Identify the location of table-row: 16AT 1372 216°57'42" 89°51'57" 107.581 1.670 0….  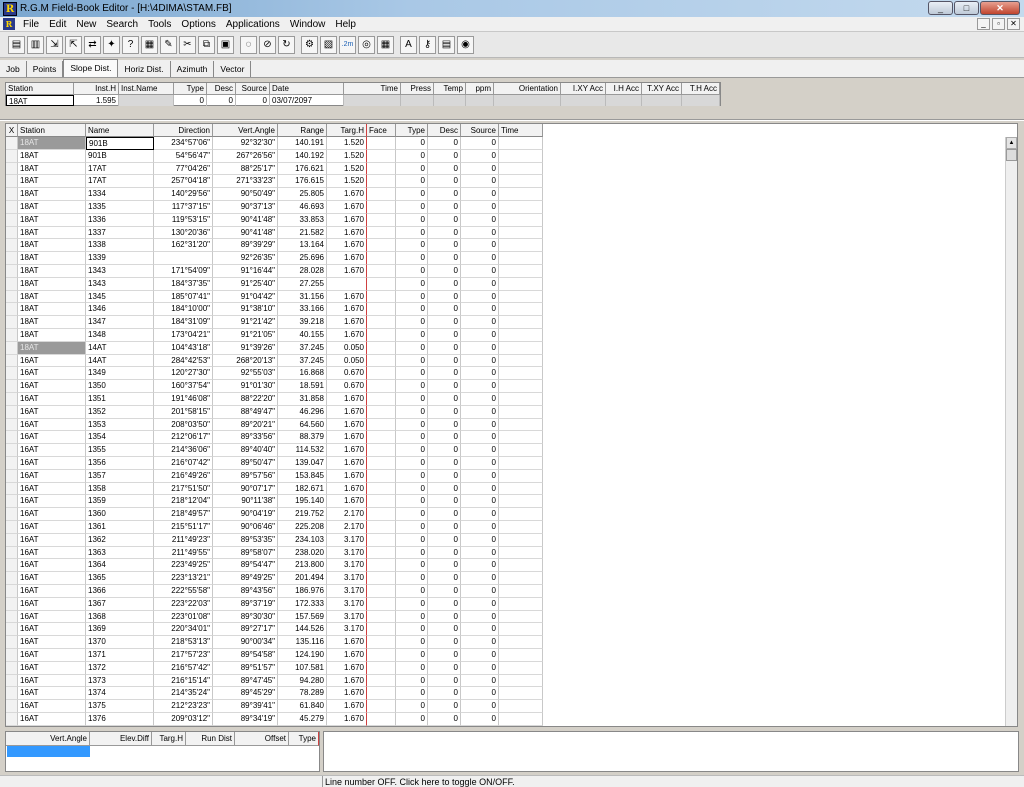
(276, 668).